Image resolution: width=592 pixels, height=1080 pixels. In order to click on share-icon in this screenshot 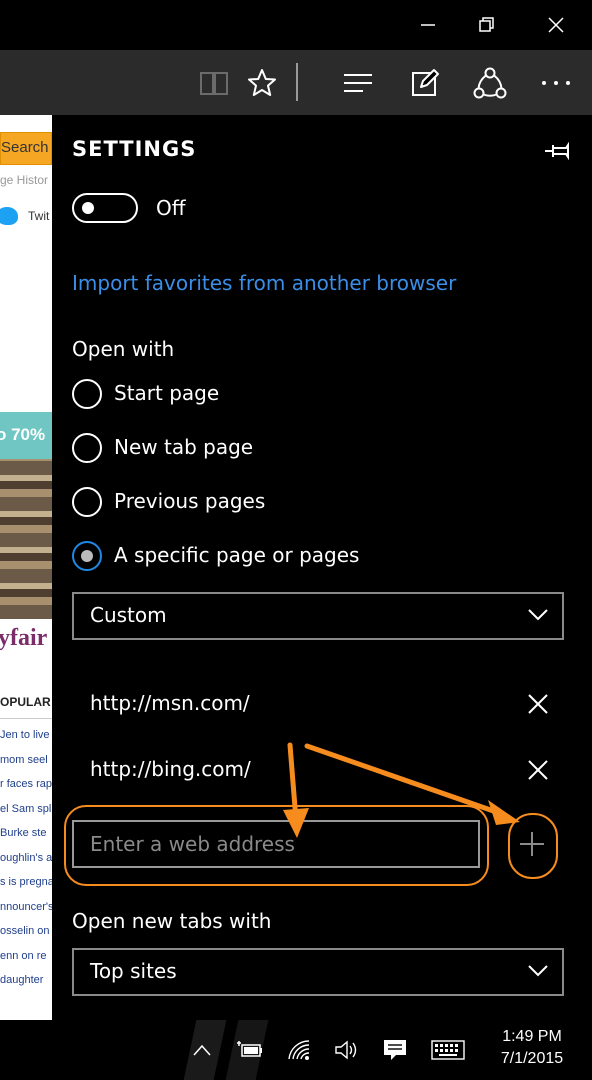, I will do `click(490, 82)`.